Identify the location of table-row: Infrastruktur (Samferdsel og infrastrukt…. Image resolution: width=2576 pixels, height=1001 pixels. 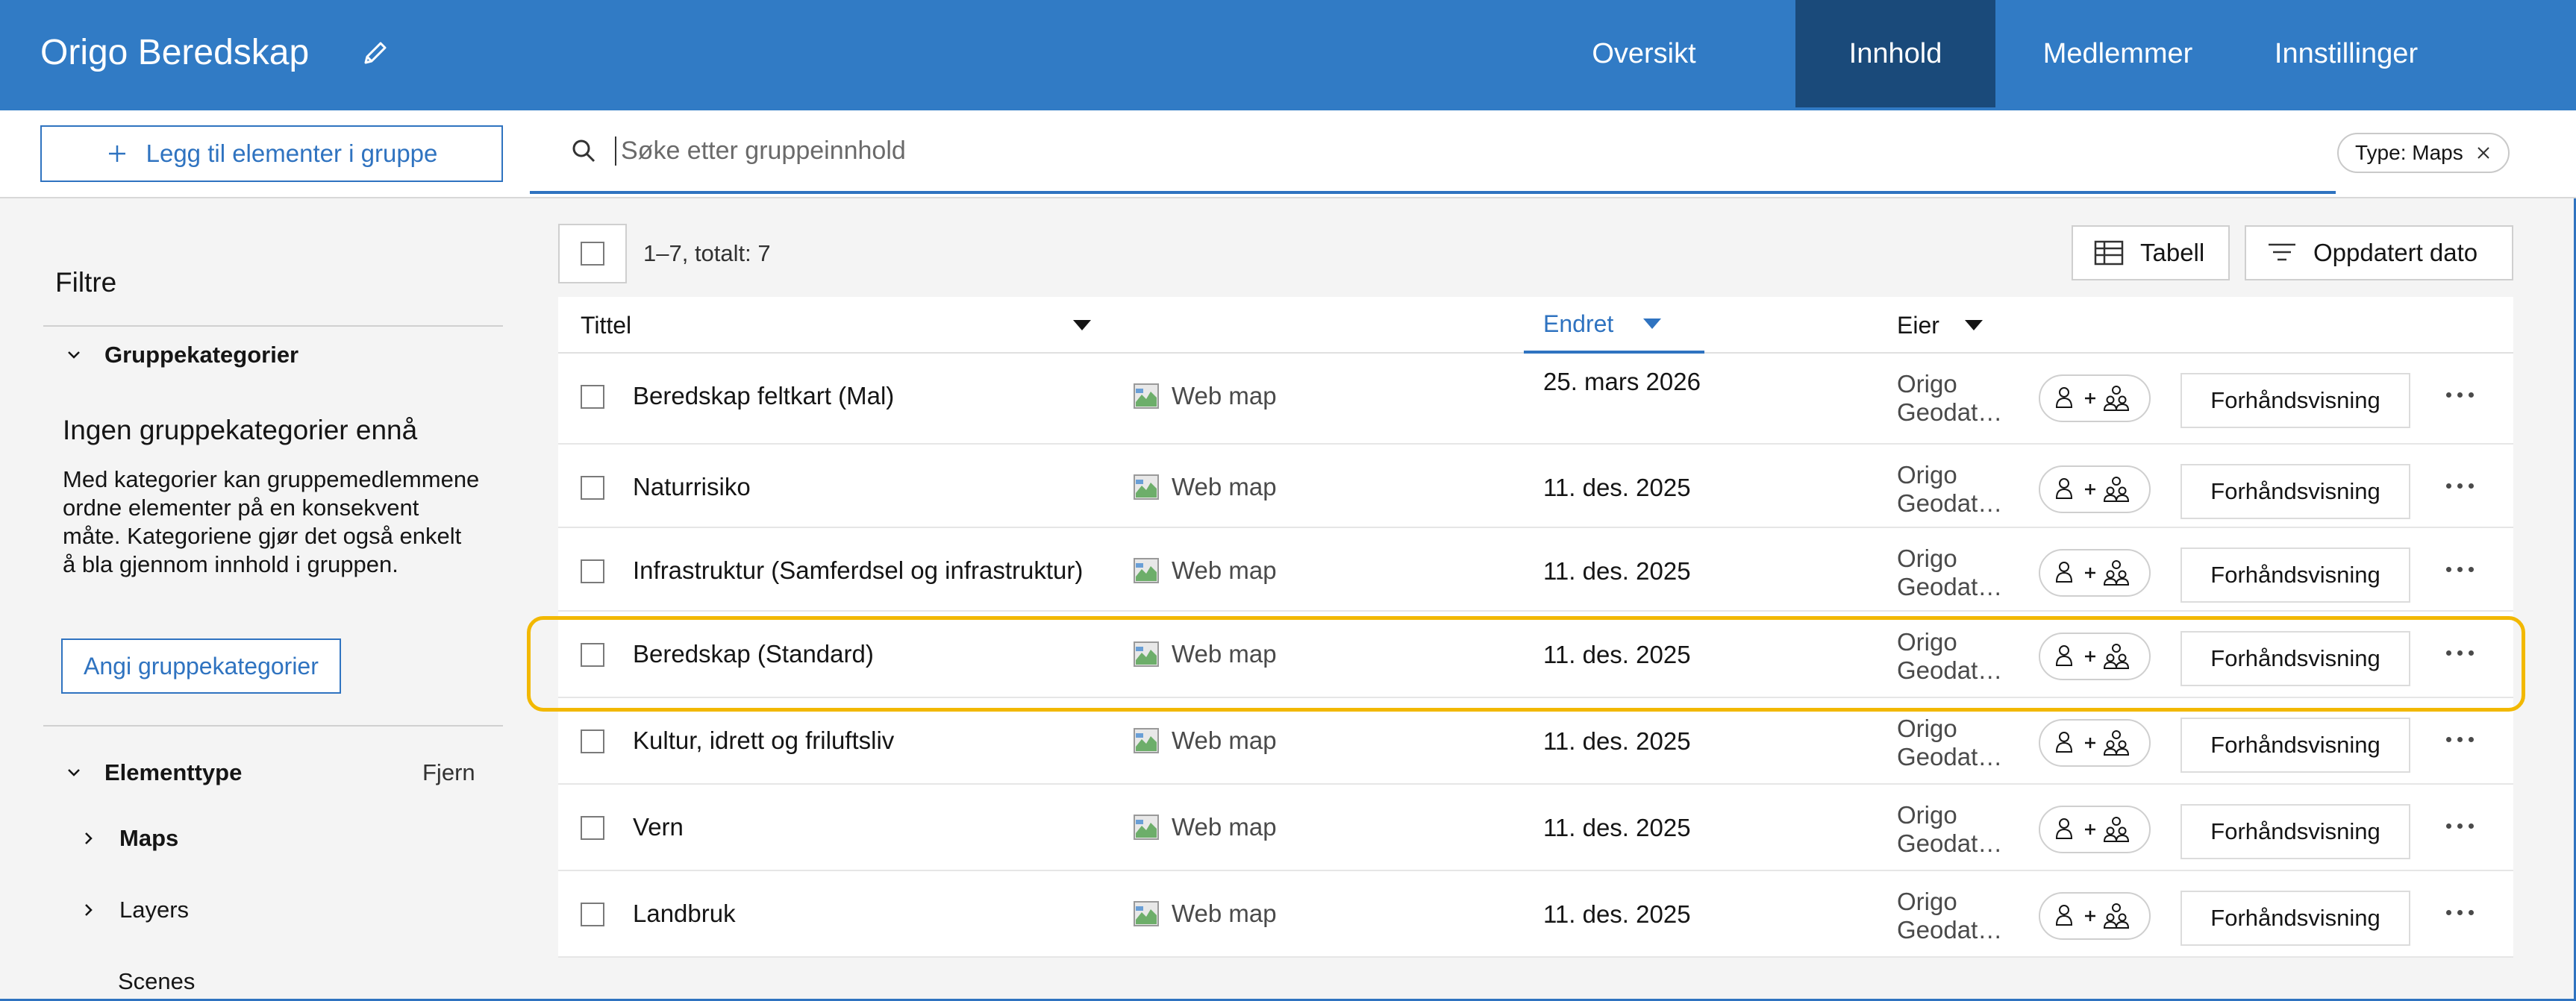
(1535, 570).